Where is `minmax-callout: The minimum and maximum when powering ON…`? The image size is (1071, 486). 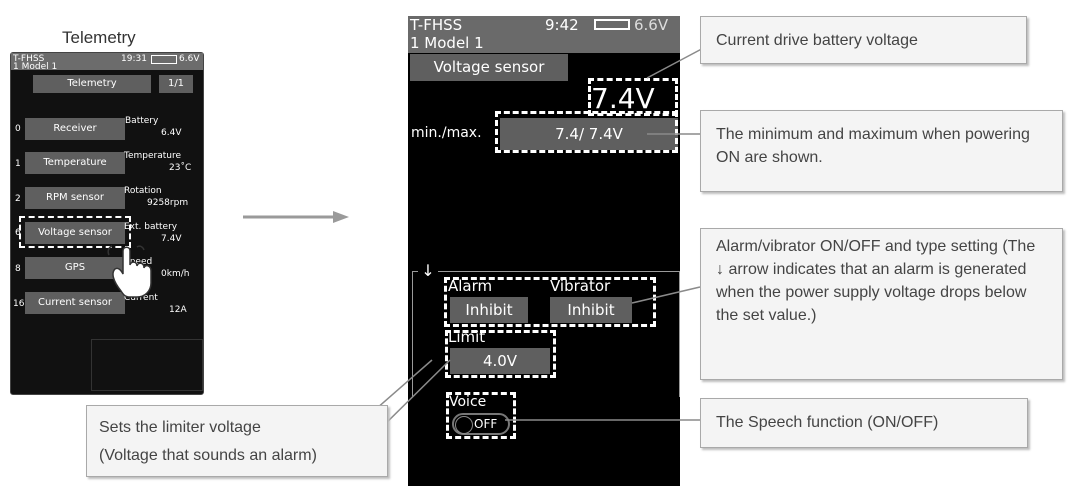 minmax-callout: The minimum and maximum when powering ON… is located at coordinates (881, 151).